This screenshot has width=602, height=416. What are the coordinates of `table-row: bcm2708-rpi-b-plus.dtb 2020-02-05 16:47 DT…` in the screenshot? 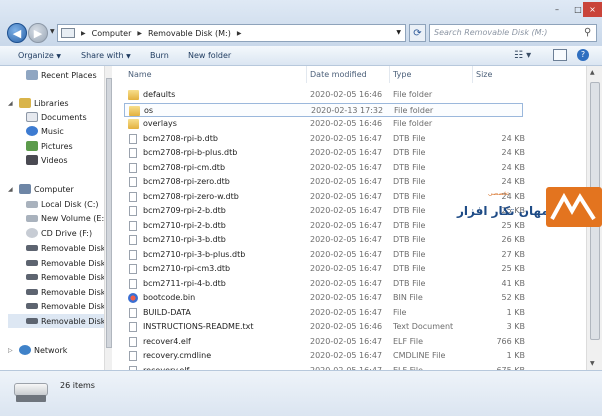 It's located at (324, 153).